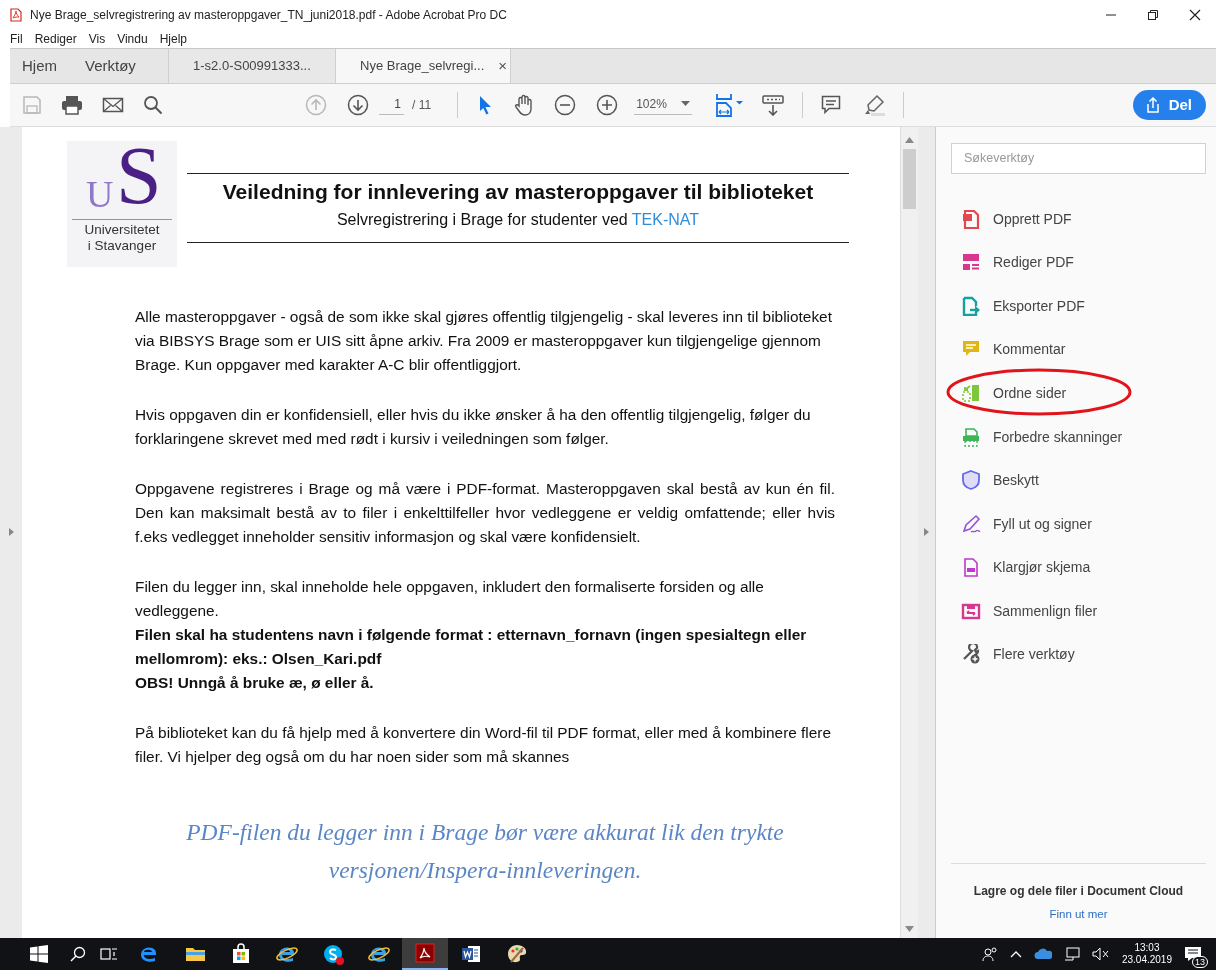  What do you see at coordinates (122, 245) in the screenshot?
I see `logo-text: i Stavanger` at bounding box center [122, 245].